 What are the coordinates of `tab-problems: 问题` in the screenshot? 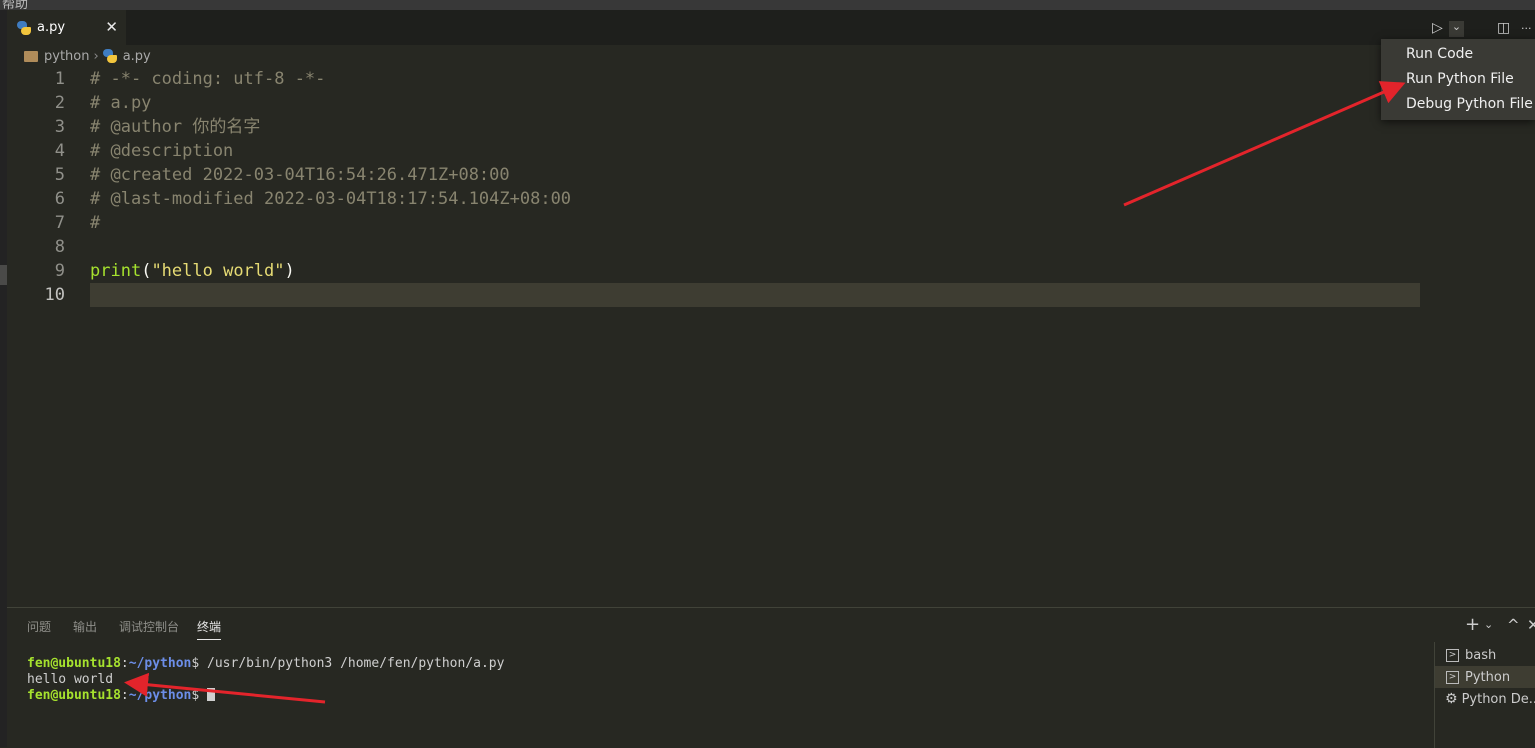 It's located at (39, 626).